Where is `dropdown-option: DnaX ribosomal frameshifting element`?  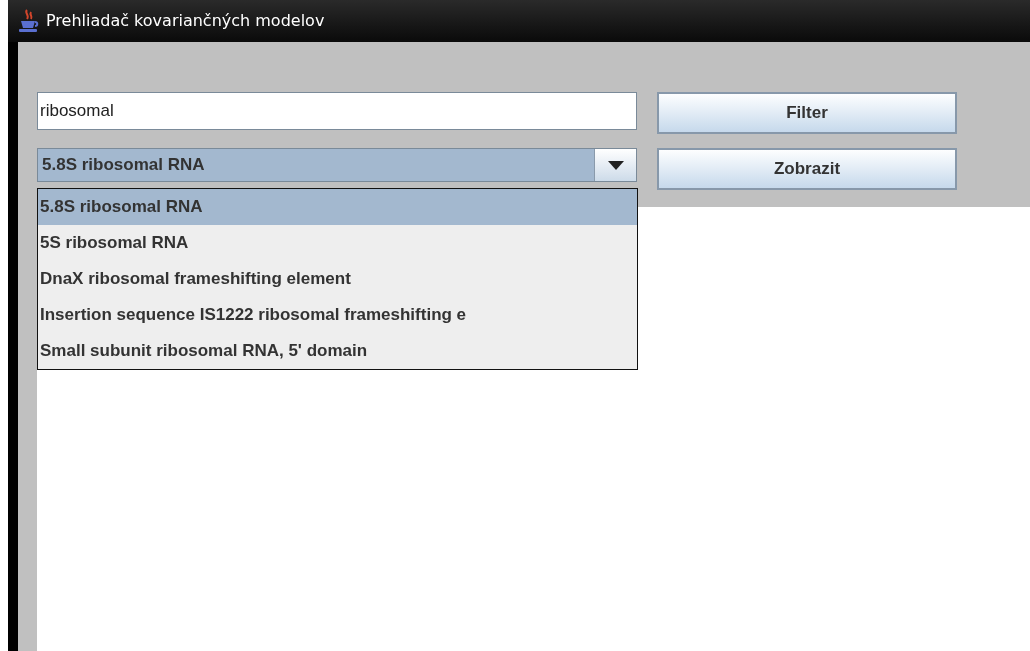 dropdown-option: DnaX ribosomal frameshifting element is located at coordinates (337, 279).